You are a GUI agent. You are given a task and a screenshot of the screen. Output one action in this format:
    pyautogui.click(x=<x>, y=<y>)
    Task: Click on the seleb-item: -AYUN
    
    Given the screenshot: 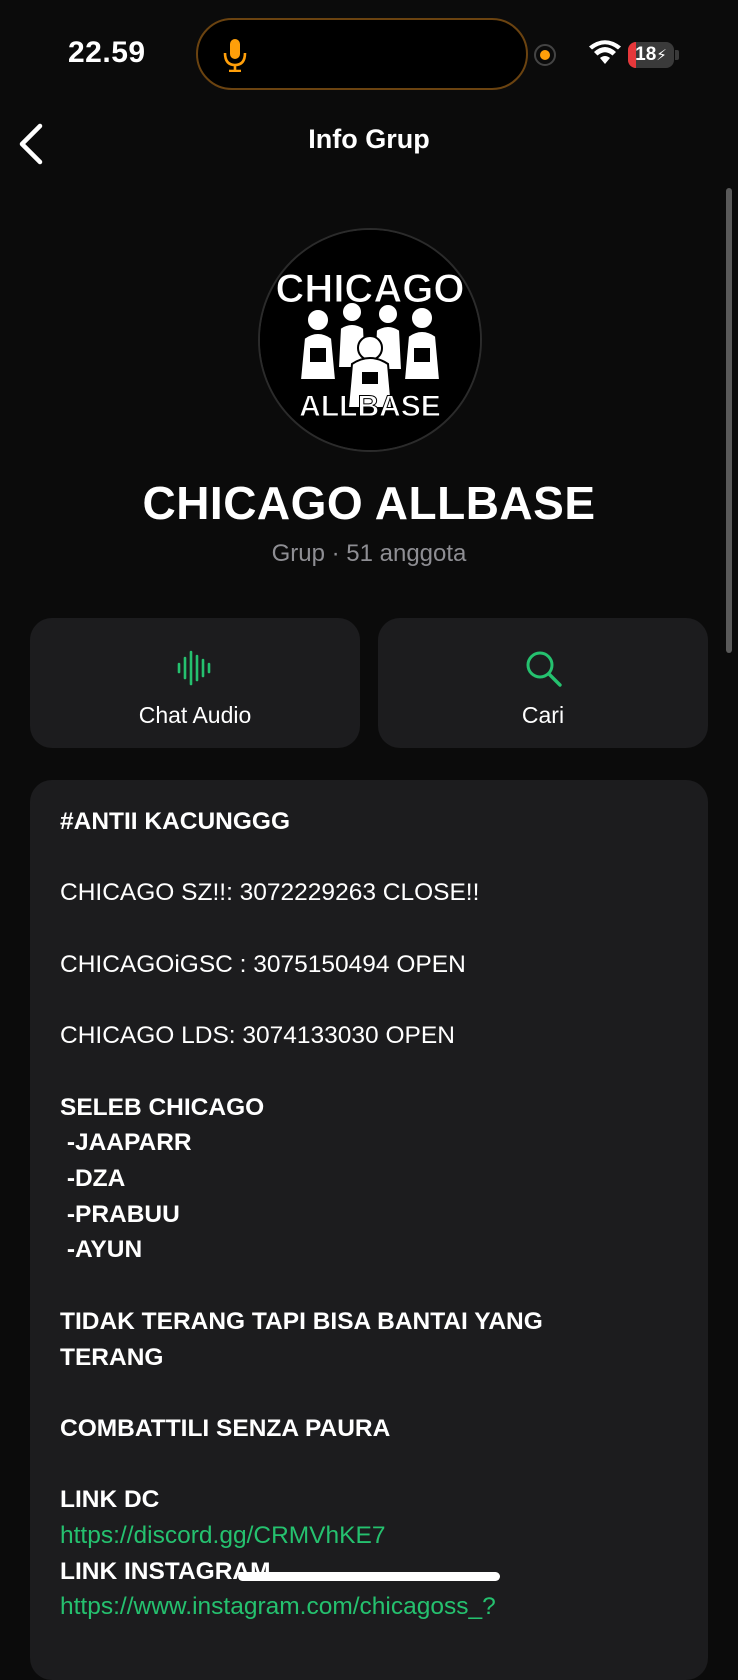 What is the action you would take?
    pyautogui.click(x=101, y=1250)
    